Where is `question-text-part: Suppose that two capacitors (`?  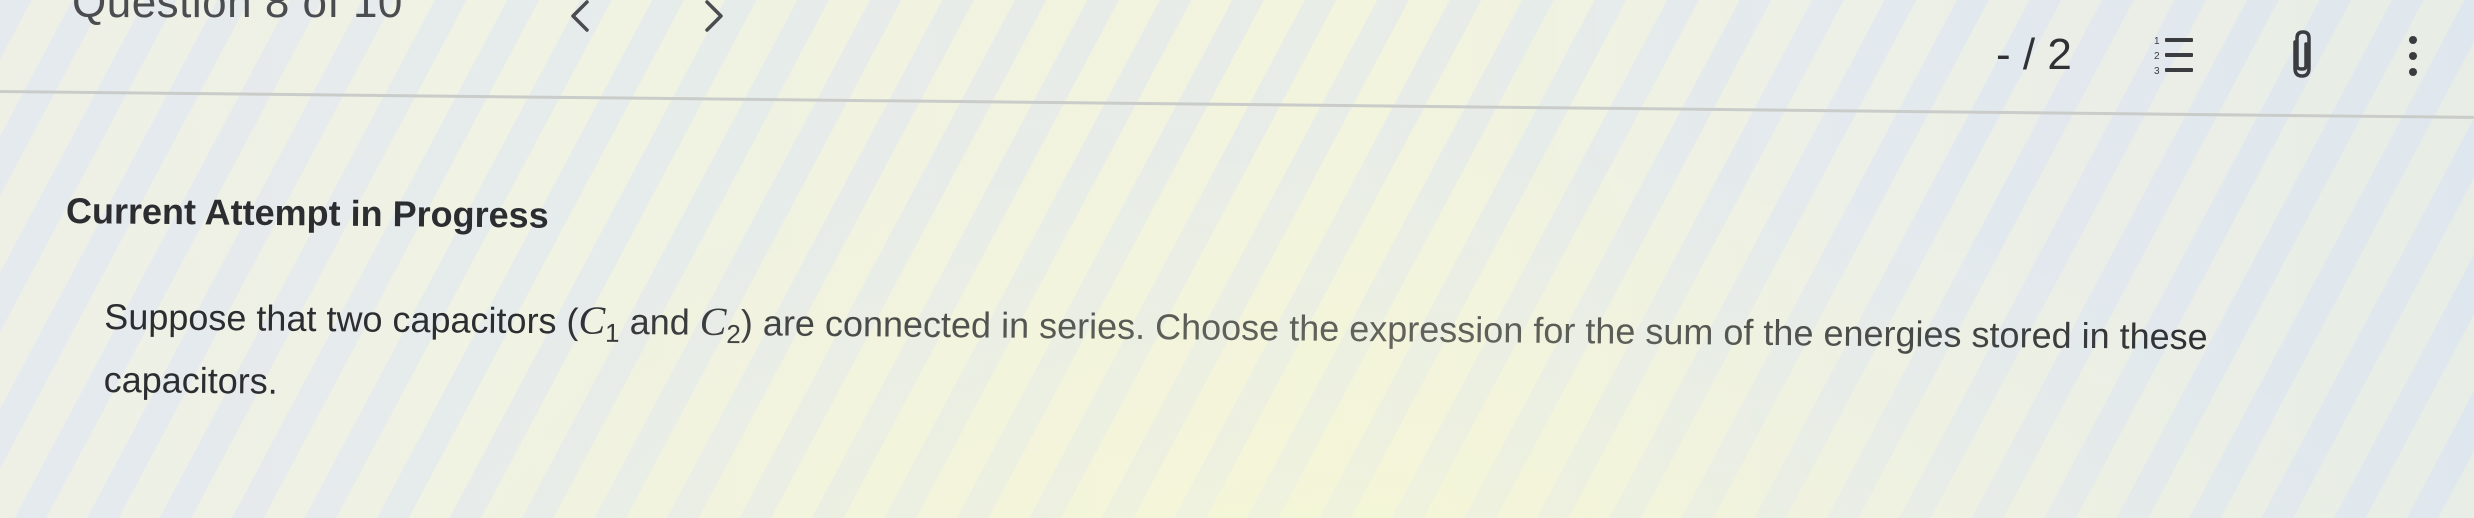
question-text-part: Suppose that two capacitors ( is located at coordinates (341, 319).